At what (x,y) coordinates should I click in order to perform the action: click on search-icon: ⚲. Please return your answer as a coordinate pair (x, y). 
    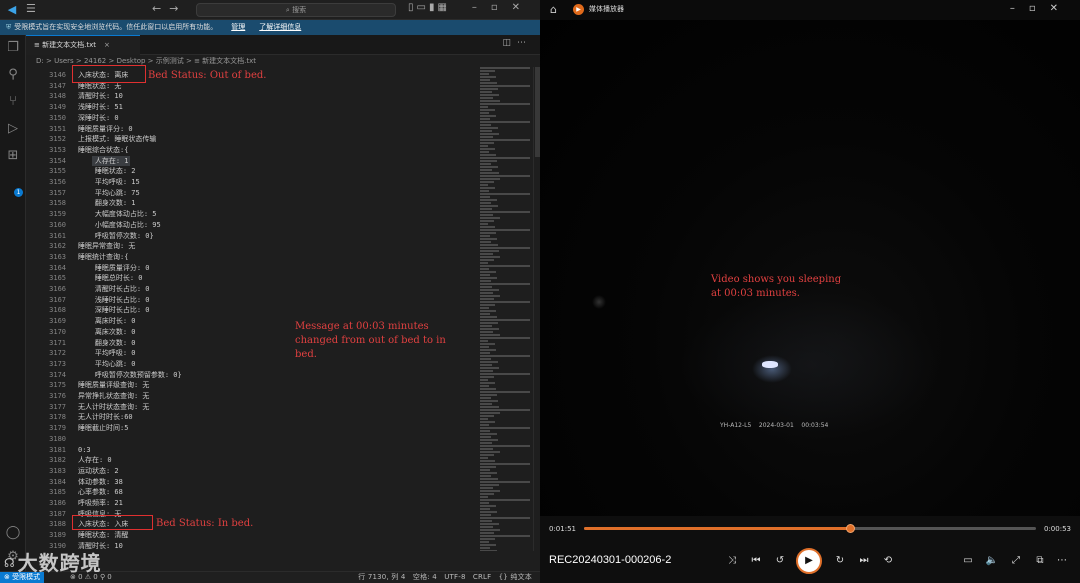
    Looking at the image, I should click on (13, 75).